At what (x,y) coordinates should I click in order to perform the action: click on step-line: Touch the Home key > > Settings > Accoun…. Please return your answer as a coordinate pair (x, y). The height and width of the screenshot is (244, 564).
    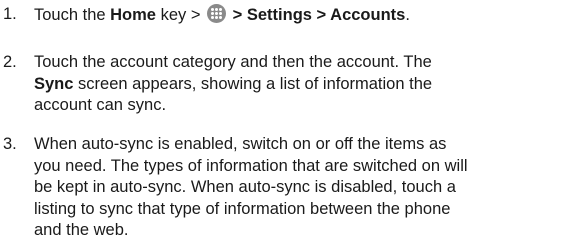
    Looking at the image, I should click on (222, 15).